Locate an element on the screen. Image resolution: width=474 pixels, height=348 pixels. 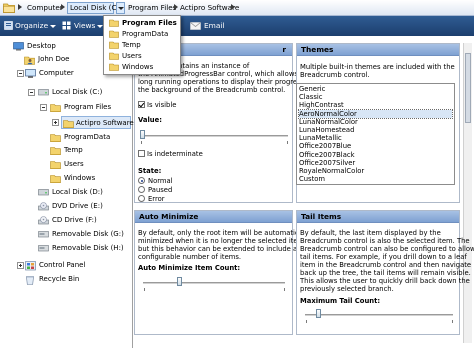
tail-count-slider-track is located at coordinates (379, 315).